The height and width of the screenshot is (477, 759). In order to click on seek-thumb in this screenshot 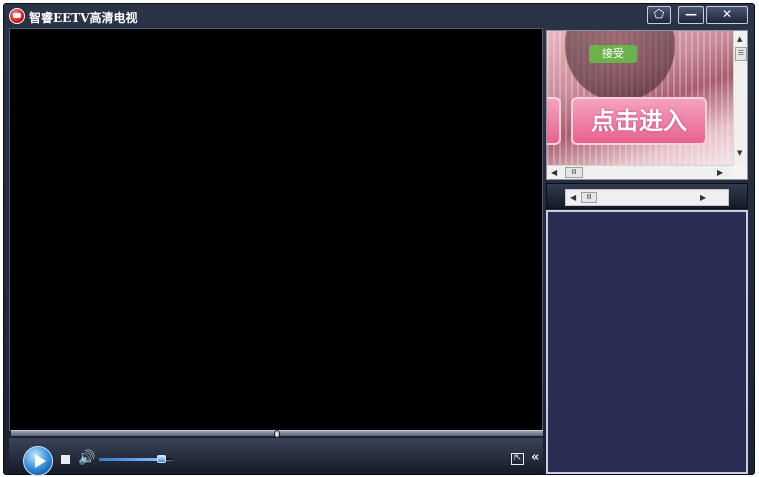, I will do `click(277, 434)`.